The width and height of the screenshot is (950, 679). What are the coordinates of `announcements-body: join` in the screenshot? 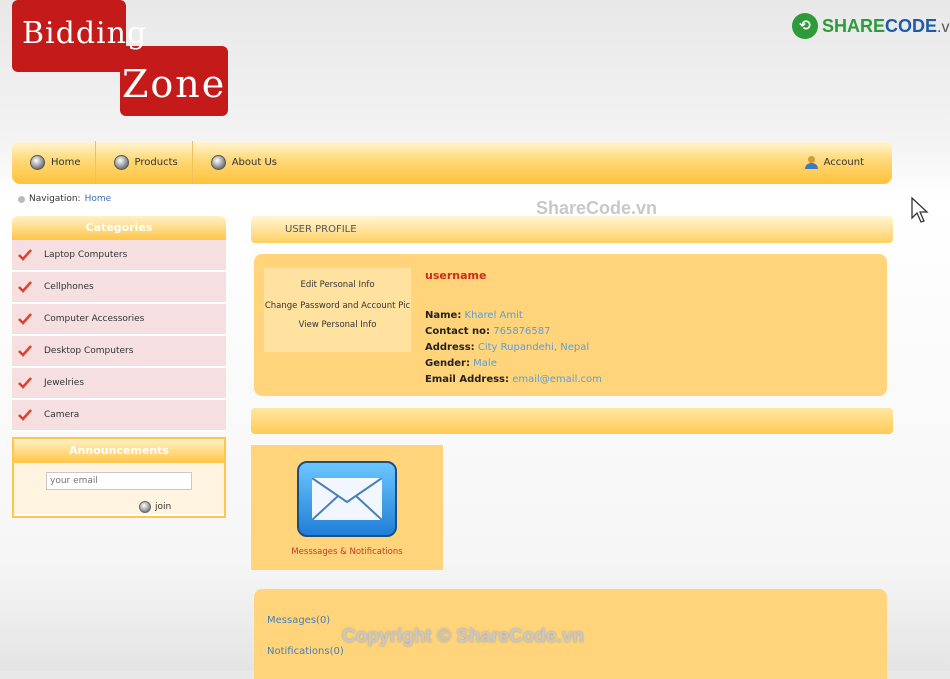 It's located at (119, 488).